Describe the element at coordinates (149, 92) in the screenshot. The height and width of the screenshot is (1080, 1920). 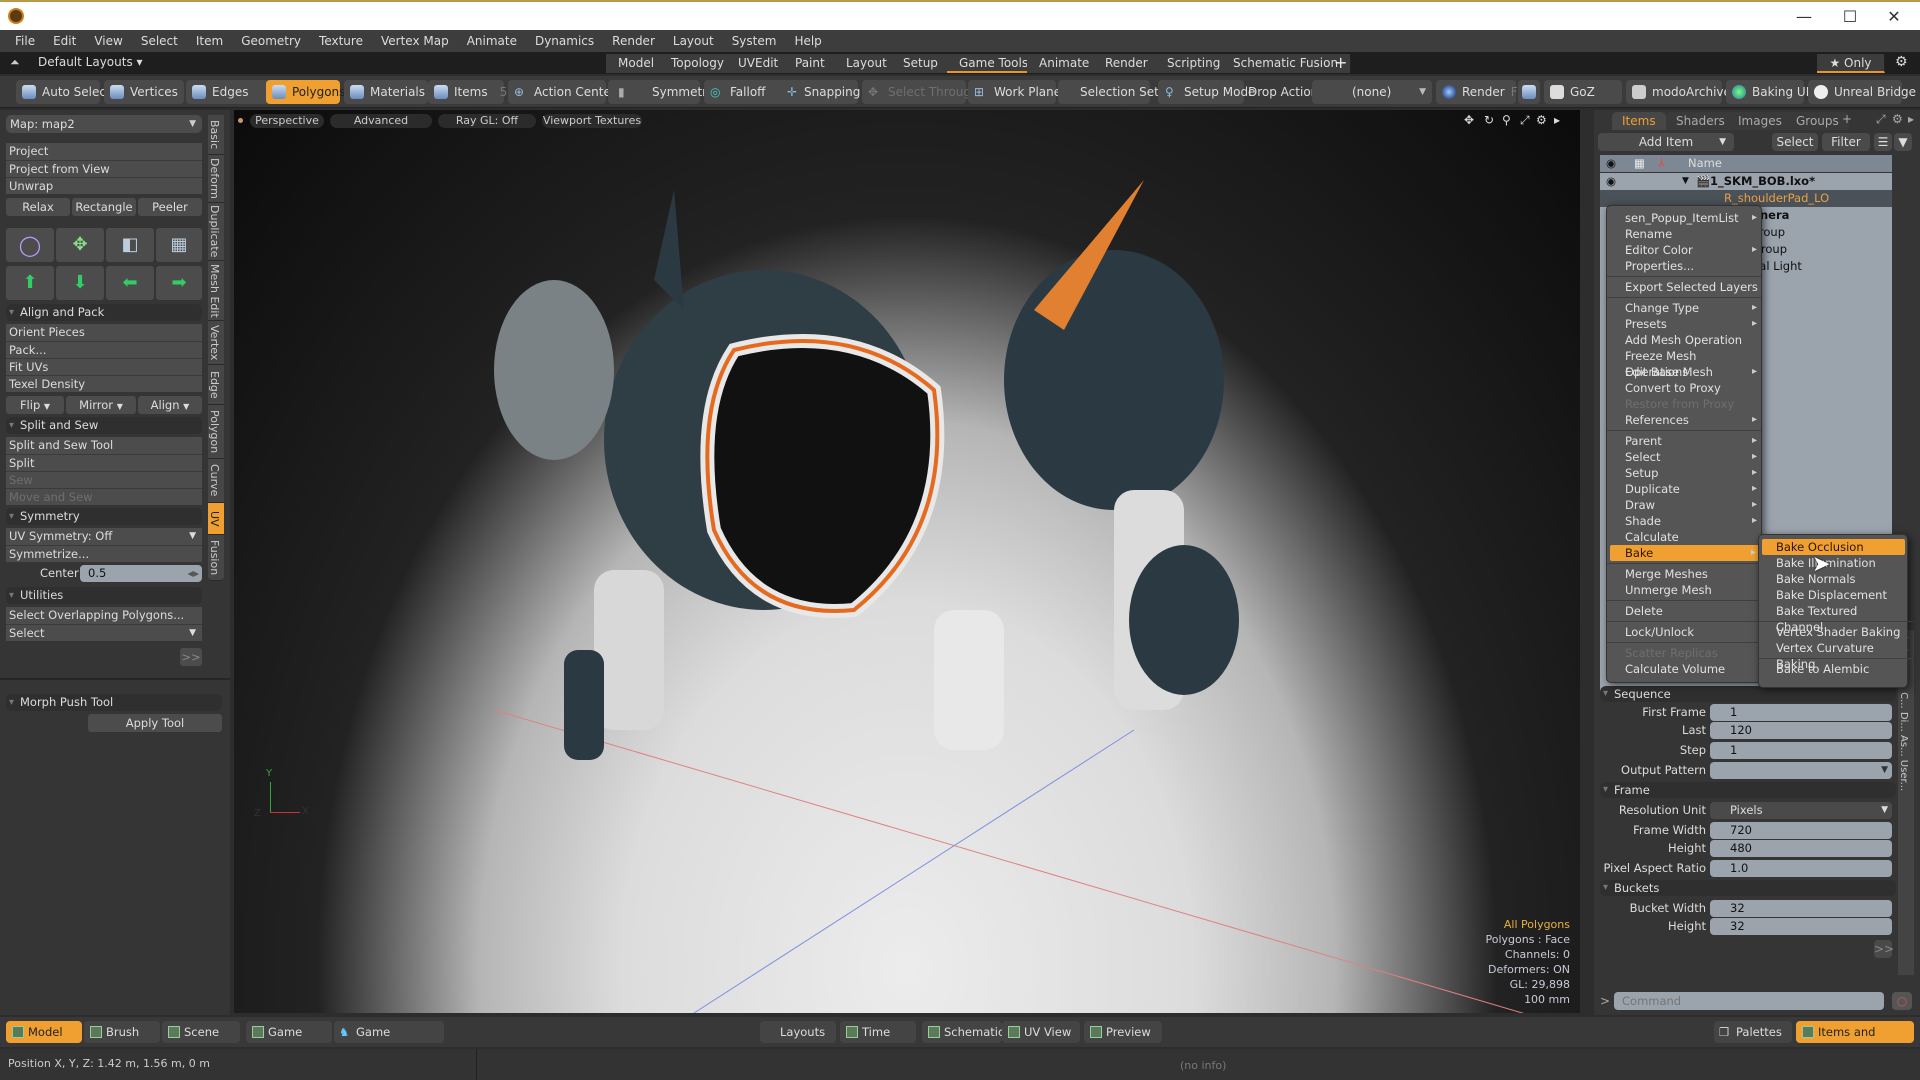
I see `vertices-button: Vertices1` at that location.